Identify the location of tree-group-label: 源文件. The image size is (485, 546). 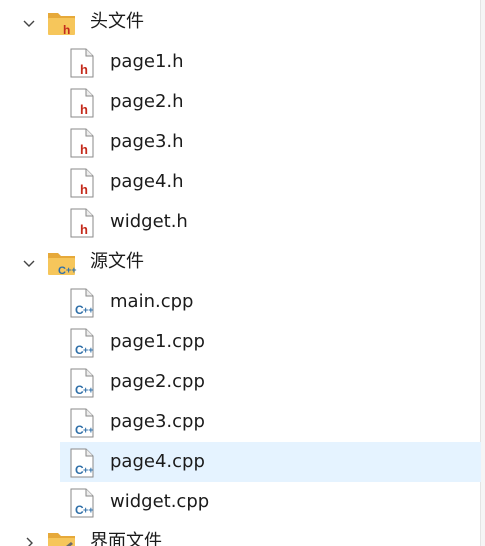
(117, 261).